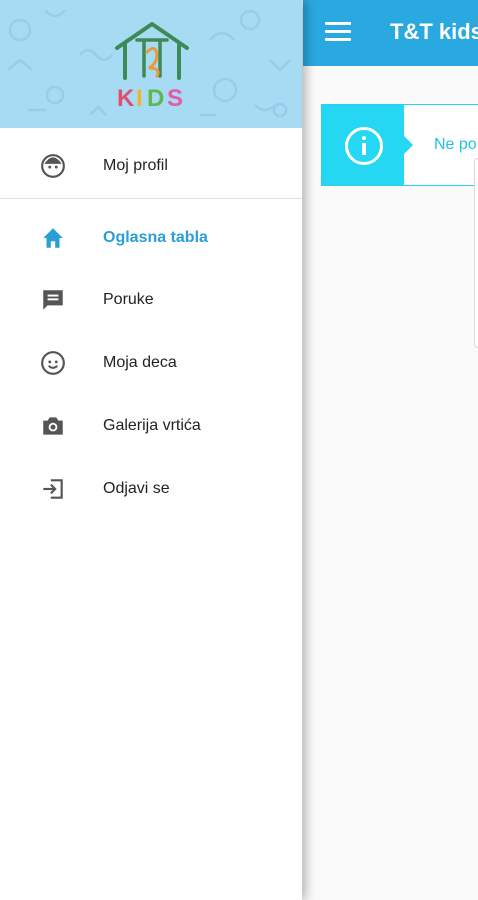  I want to click on notice-text: Ne po, so click(455, 144).